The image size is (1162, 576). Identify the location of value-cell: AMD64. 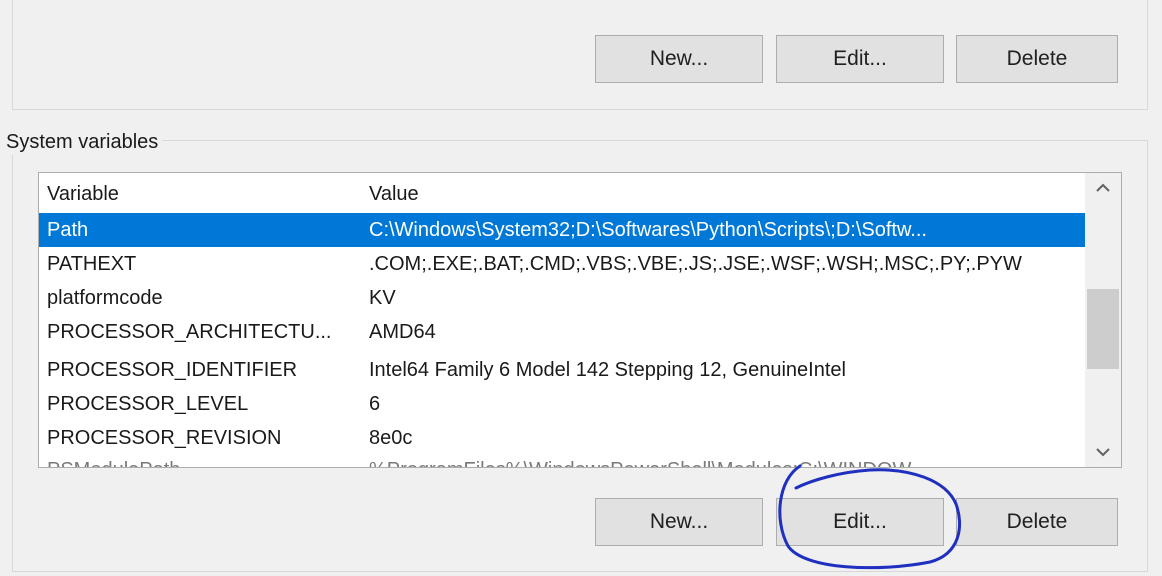
(402, 332).